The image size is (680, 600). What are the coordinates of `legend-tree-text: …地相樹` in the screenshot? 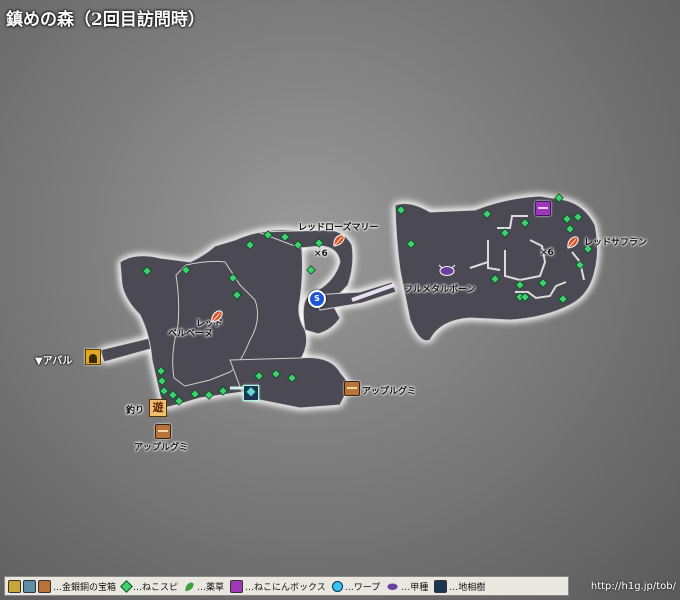 It's located at (467, 587).